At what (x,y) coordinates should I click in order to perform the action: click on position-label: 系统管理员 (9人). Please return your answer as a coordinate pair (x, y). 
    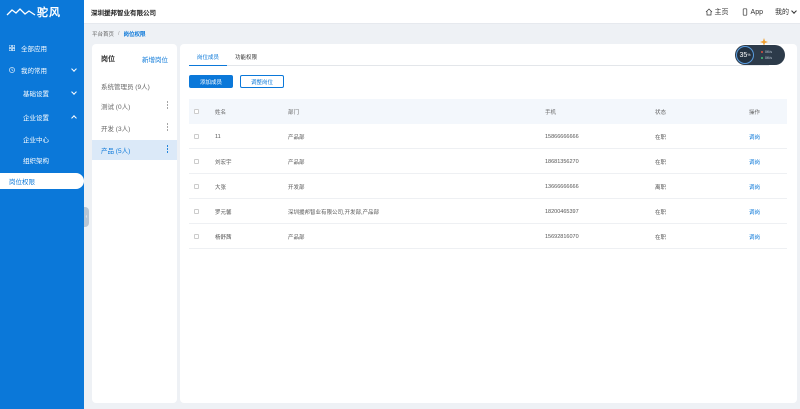
    Looking at the image, I should click on (125, 87).